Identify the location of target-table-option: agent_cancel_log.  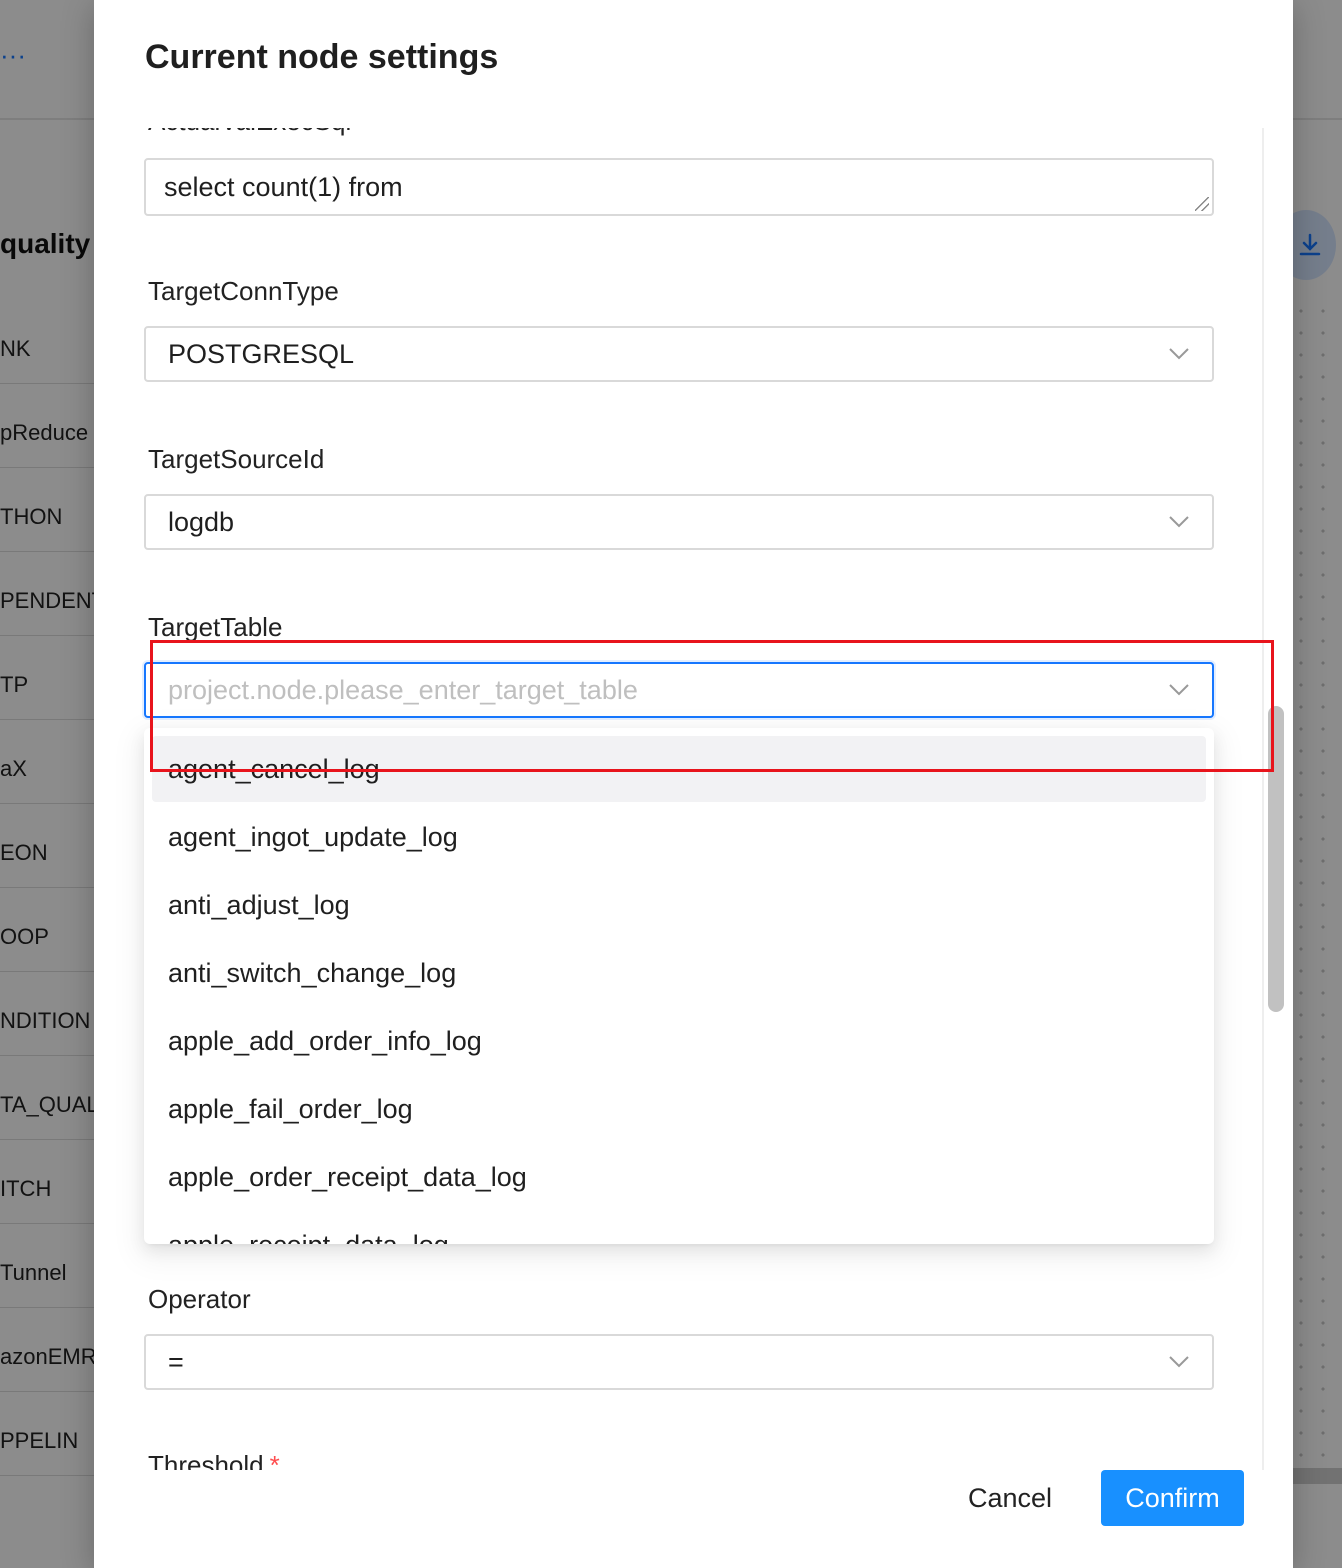
(679, 769).